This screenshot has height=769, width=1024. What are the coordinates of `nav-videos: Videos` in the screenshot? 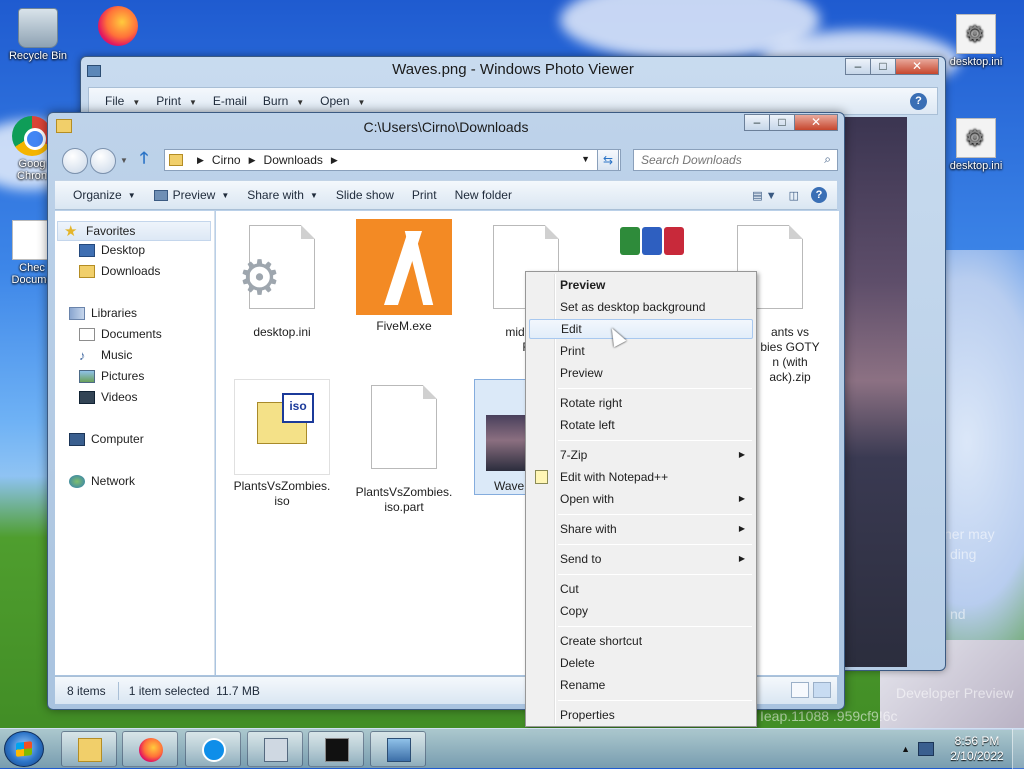 It's located at (108, 397).